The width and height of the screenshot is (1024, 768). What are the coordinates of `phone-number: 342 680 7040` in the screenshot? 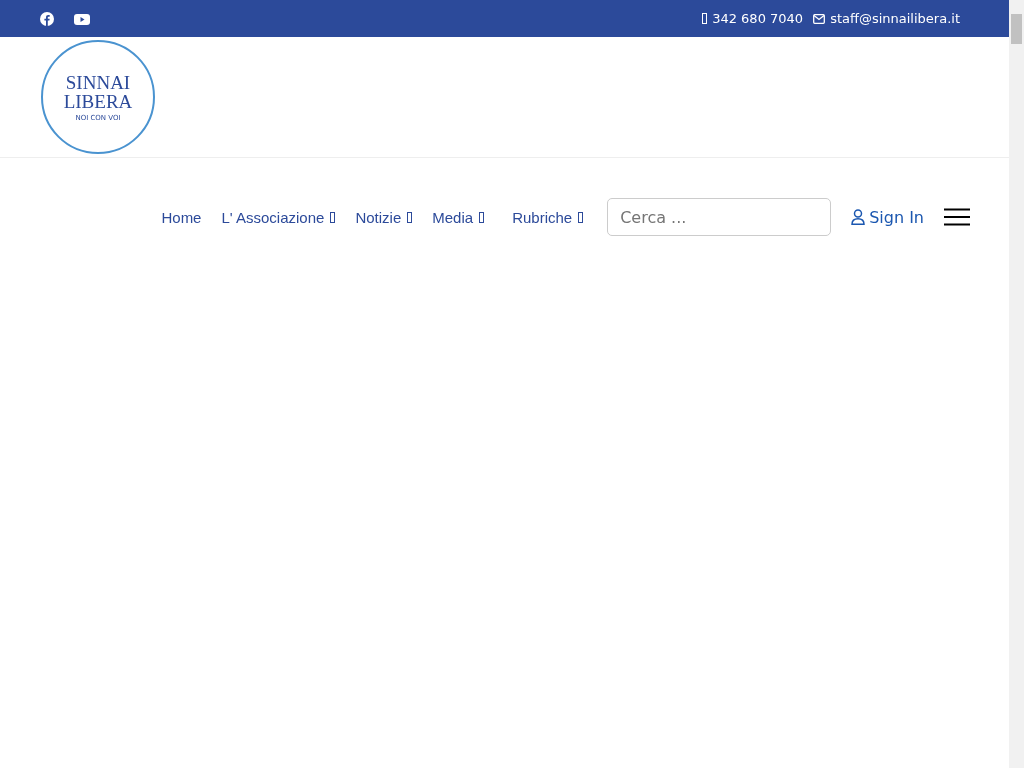 It's located at (758, 18).